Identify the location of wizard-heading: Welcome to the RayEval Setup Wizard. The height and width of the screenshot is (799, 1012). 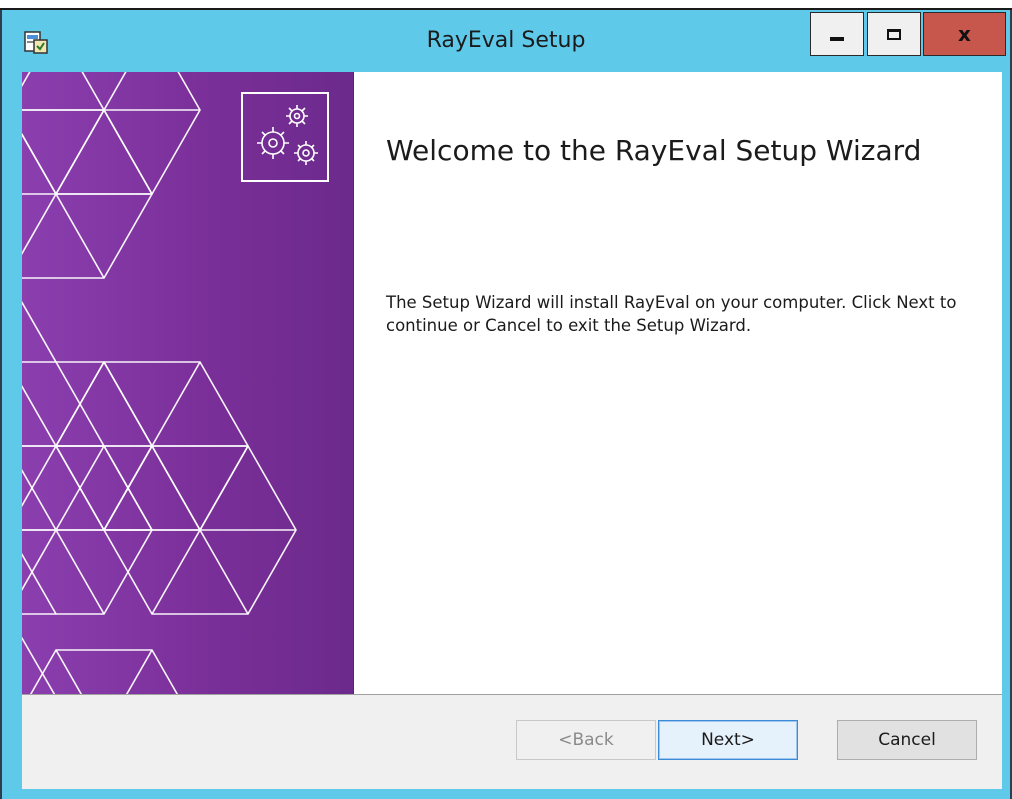
(654, 150).